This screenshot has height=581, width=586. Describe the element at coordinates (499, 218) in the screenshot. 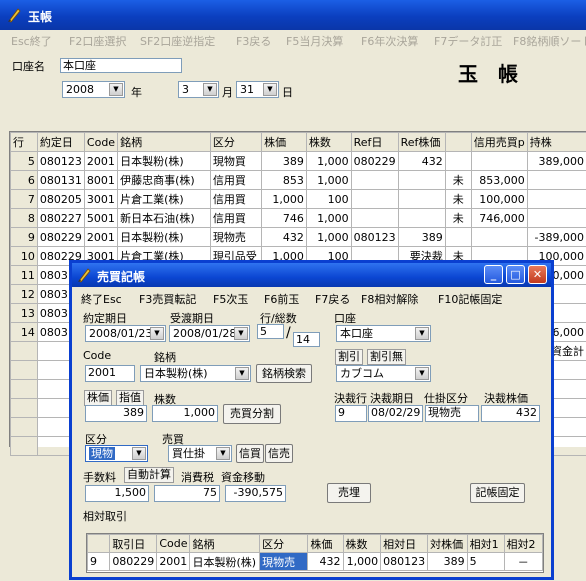

I see `table-cell: 746,000` at that location.